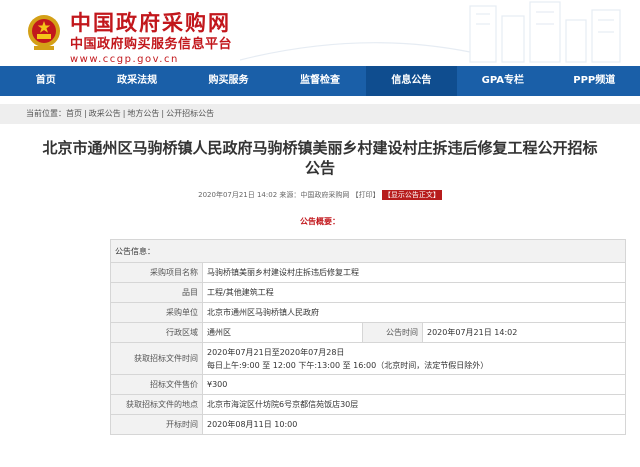 Image resolution: width=640 pixels, height=467 pixels. Describe the element at coordinates (143, 113) in the screenshot. I see `breadcrumb-link-local: 地方公告` at that location.